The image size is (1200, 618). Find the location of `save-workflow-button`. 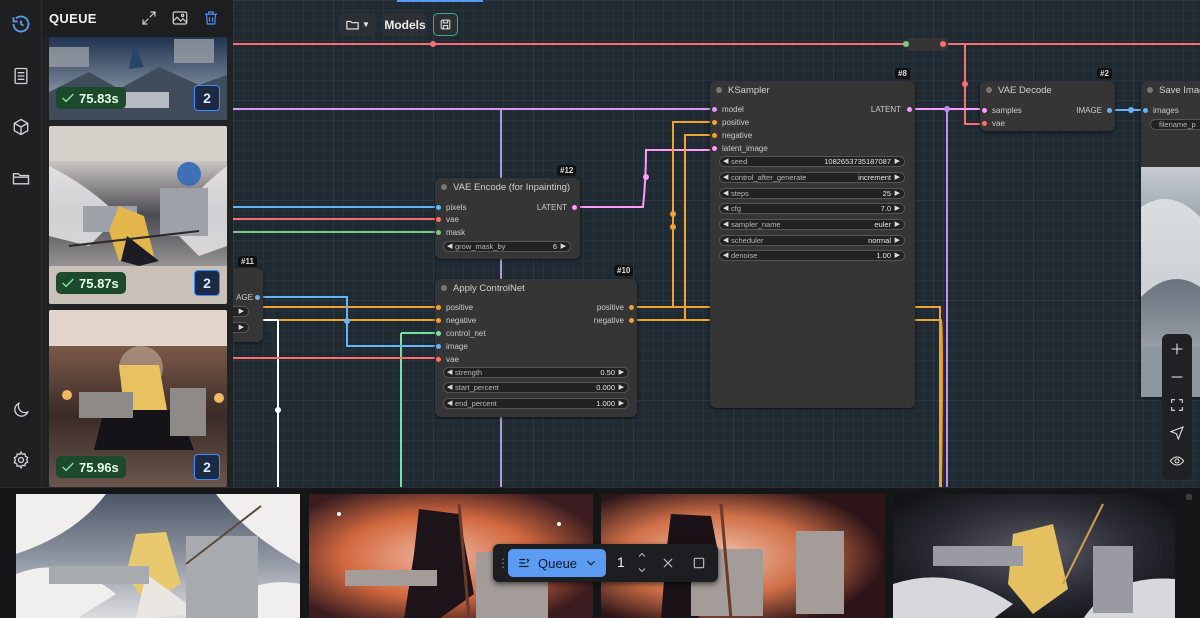

save-workflow-button is located at coordinates (445, 24).